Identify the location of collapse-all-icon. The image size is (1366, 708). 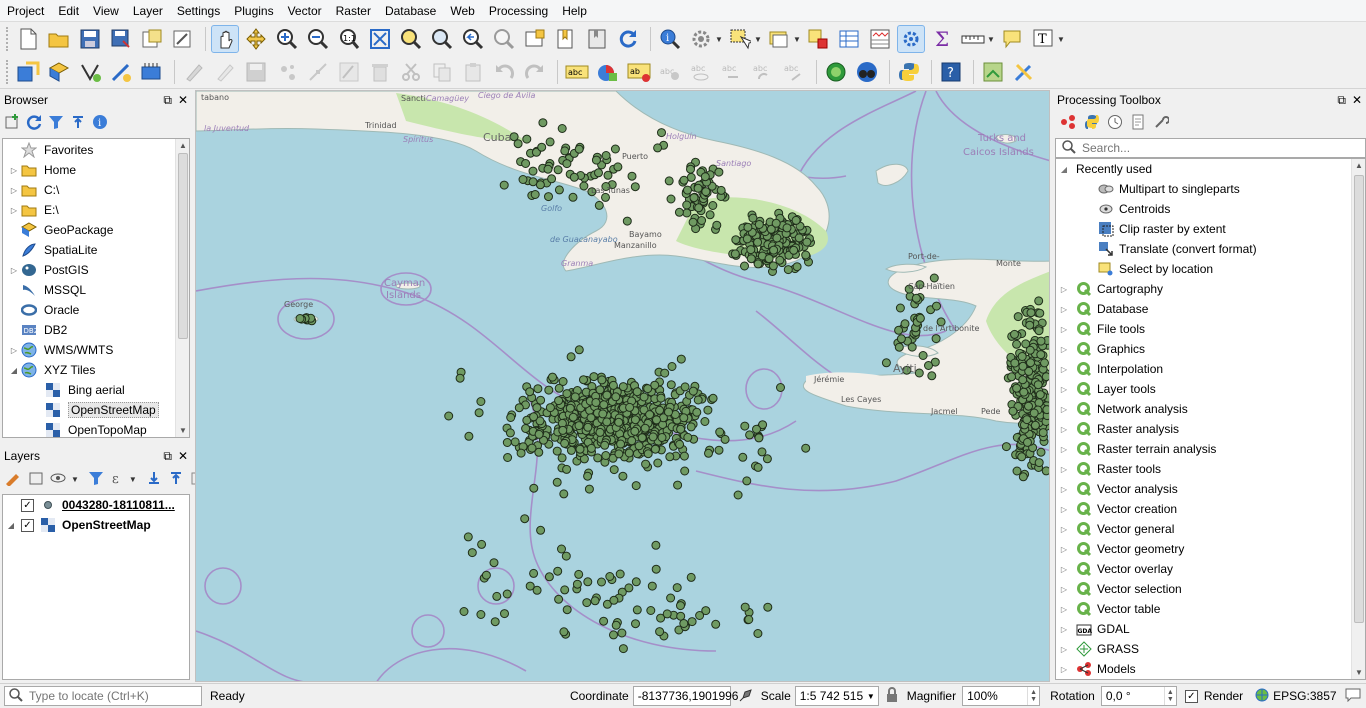
(176, 479).